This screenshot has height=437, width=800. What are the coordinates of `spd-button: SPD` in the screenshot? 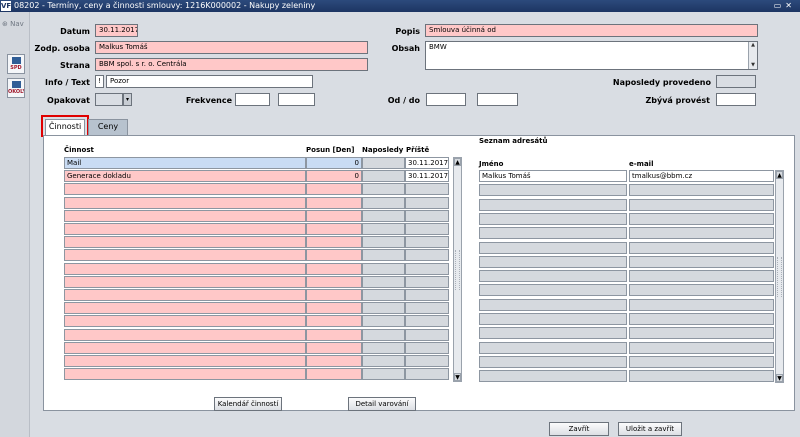 It's located at (16, 64).